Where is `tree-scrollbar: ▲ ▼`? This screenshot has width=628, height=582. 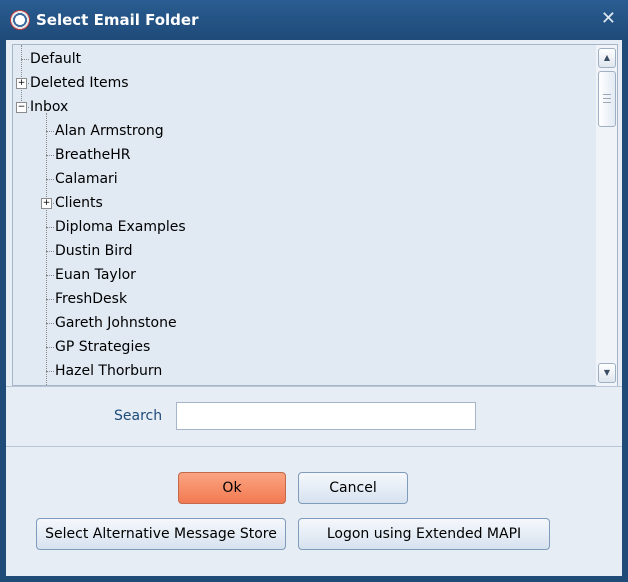 tree-scrollbar: ▲ ▼ is located at coordinates (607, 215).